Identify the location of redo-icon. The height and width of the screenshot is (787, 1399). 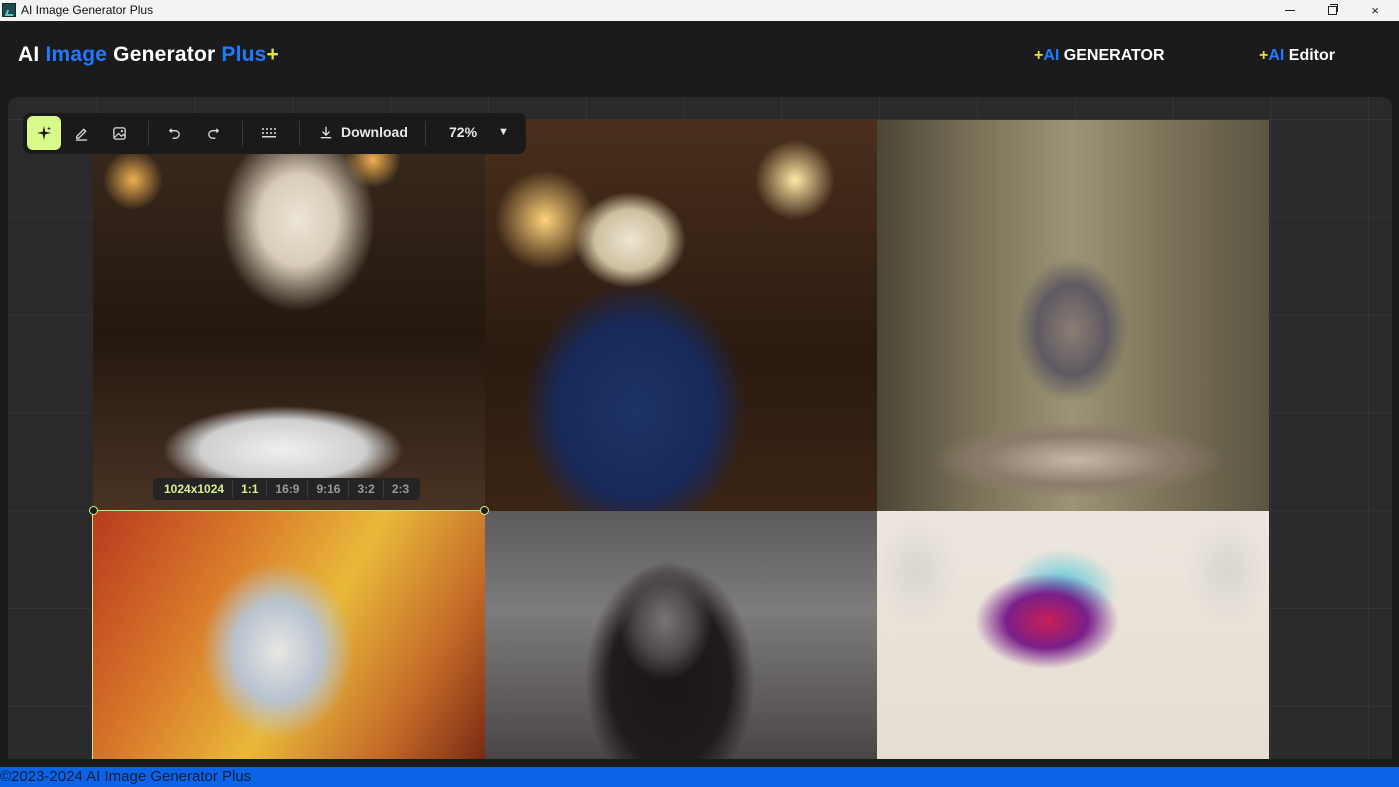
(213, 133).